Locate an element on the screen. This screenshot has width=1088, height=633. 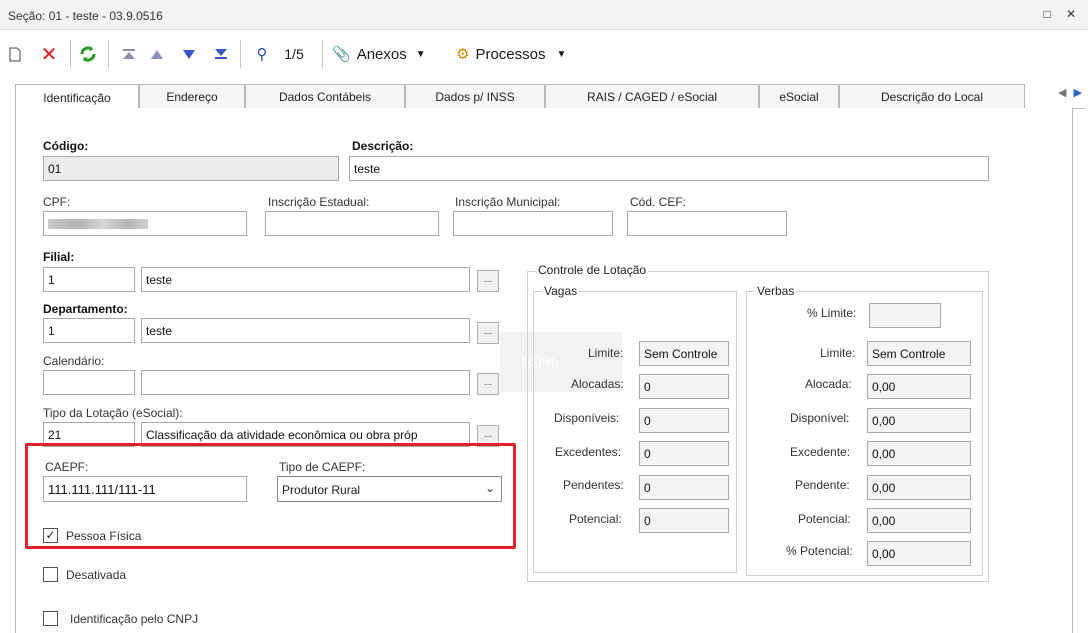
vagas-limite-label: Limite: is located at coordinates (606, 353).